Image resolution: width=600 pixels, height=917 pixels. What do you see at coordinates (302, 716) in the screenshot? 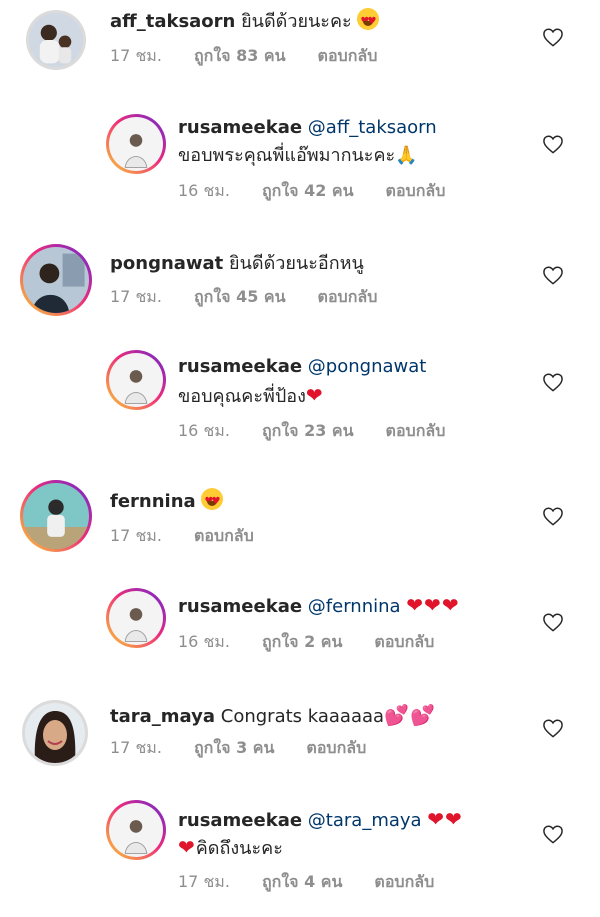
I see `comment-text: Congrats kaaaaaa` at bounding box center [302, 716].